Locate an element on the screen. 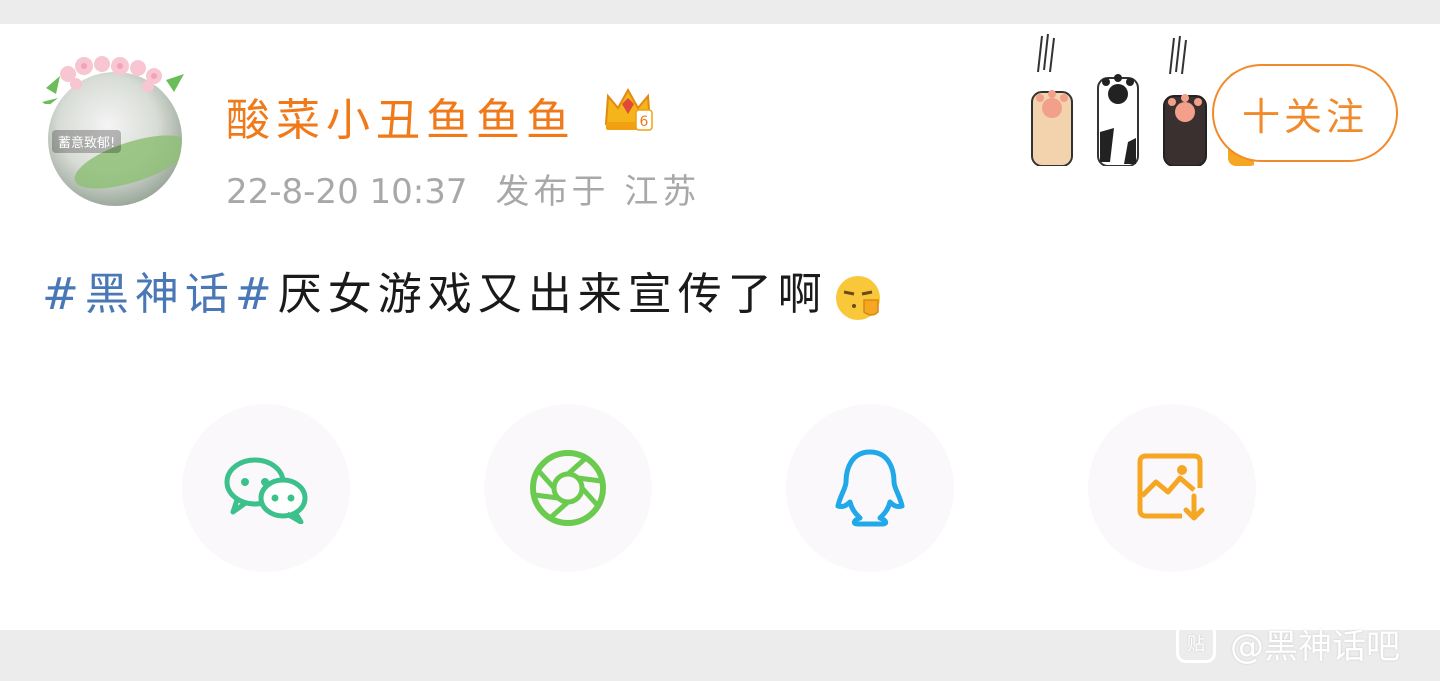  share-qq-button is located at coordinates (870, 488).